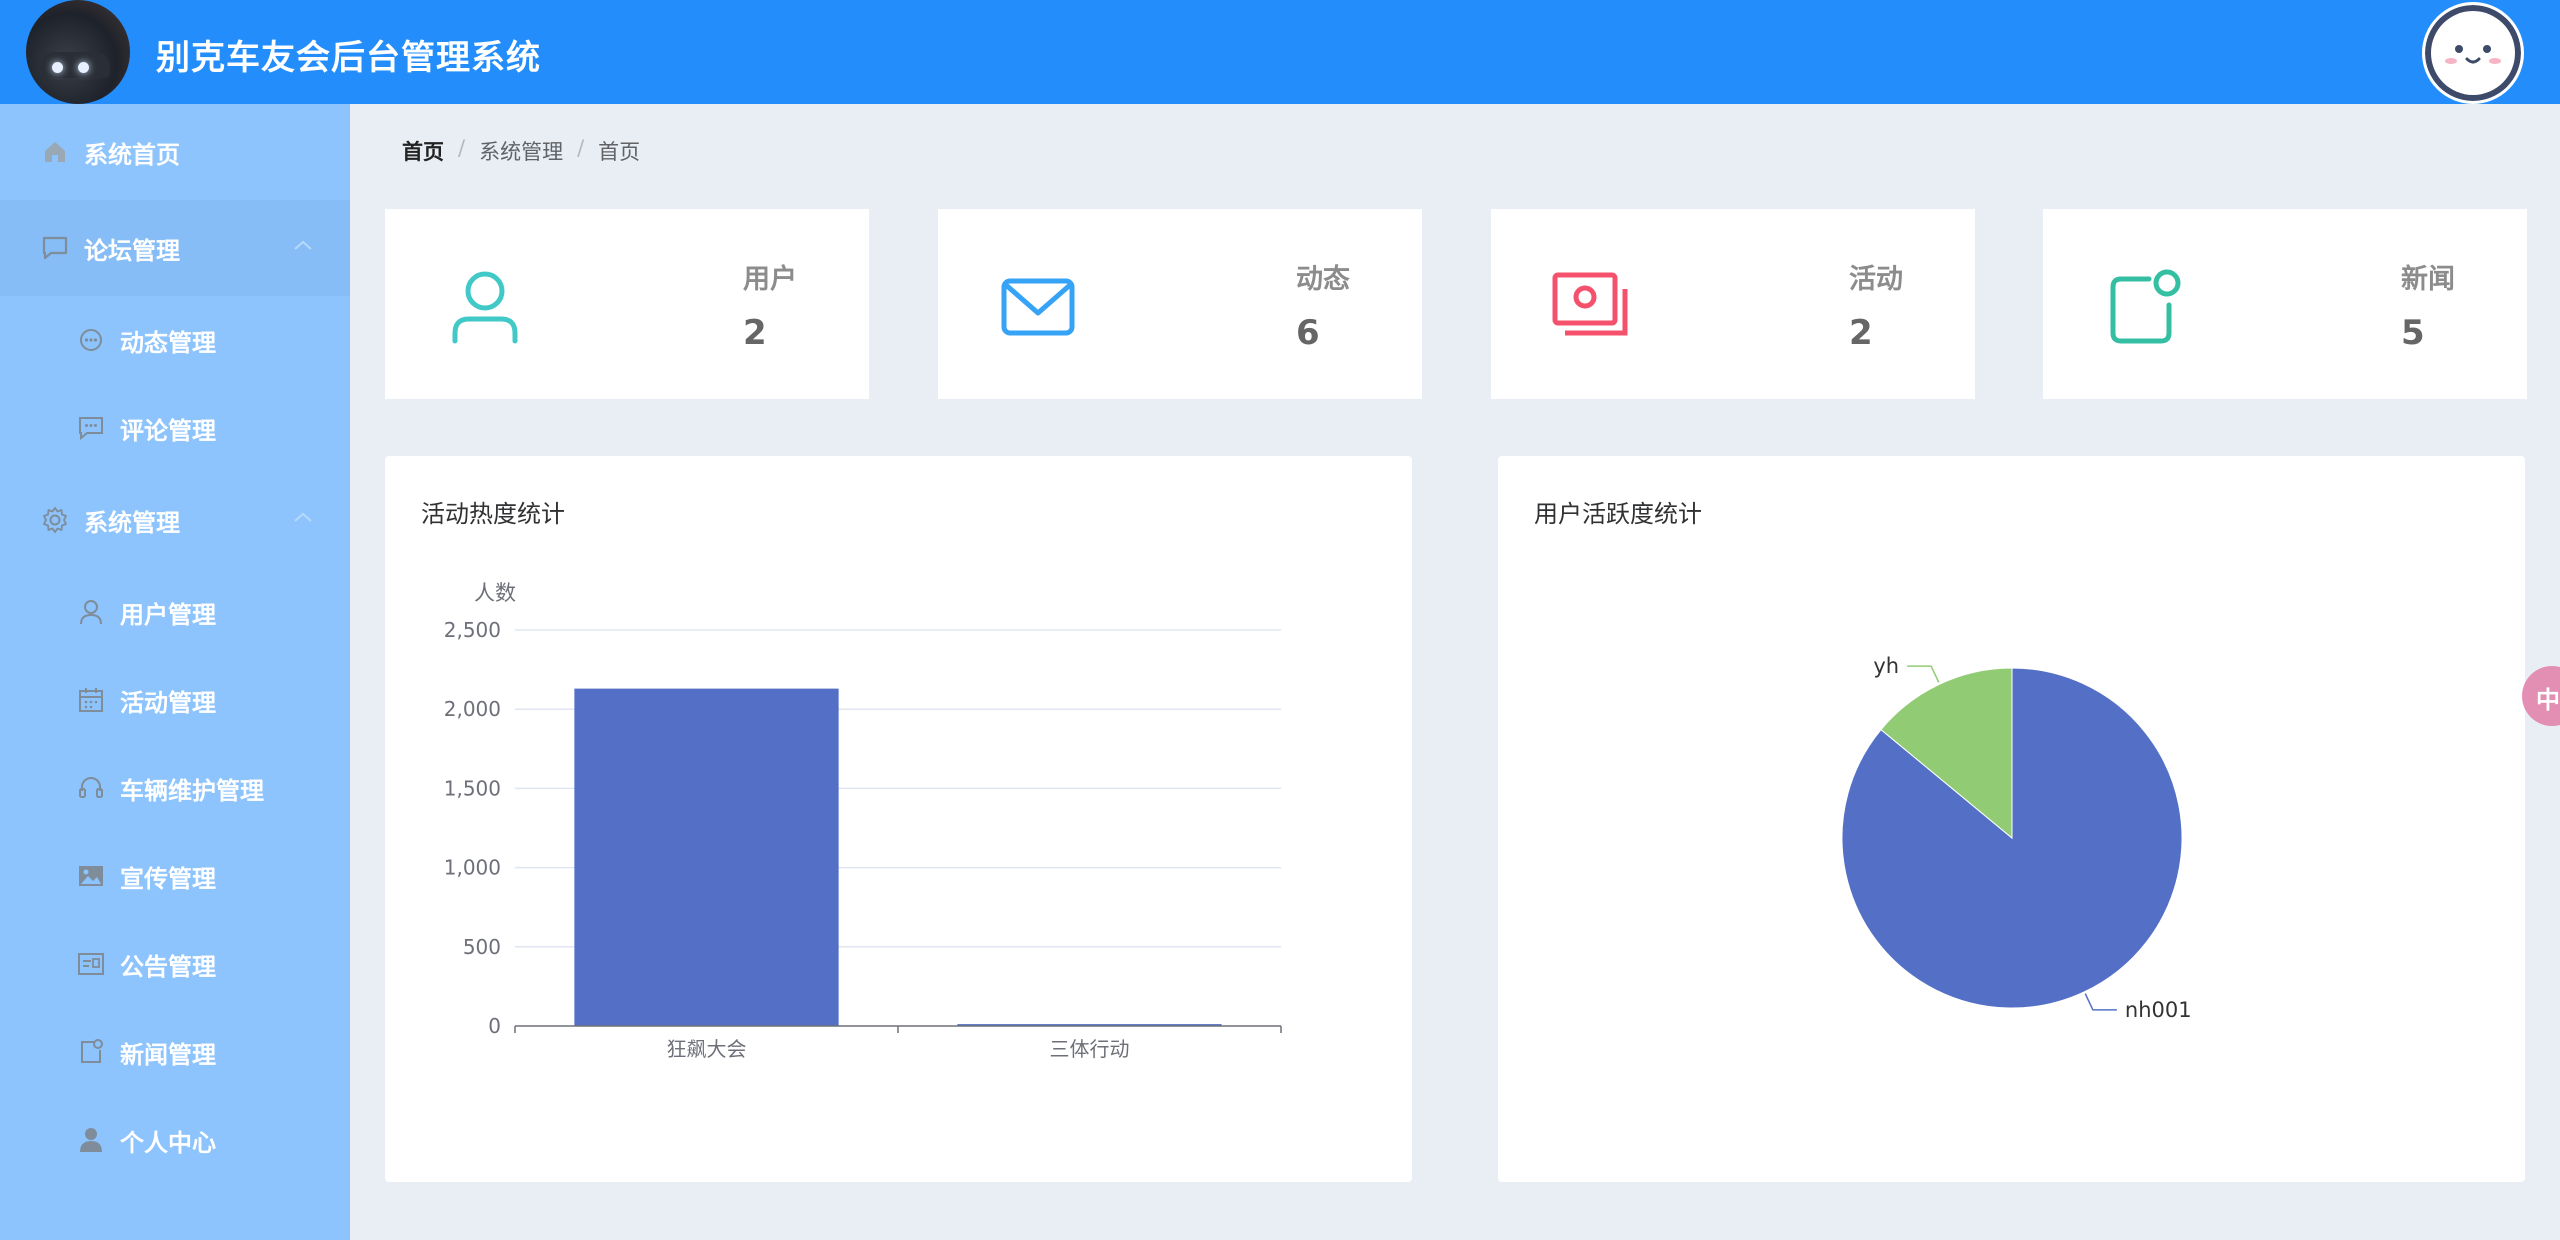 Image resolution: width=2560 pixels, height=1240 pixels. Describe the element at coordinates (1308, 333) in the screenshot. I see `stat-value: 6` at that location.